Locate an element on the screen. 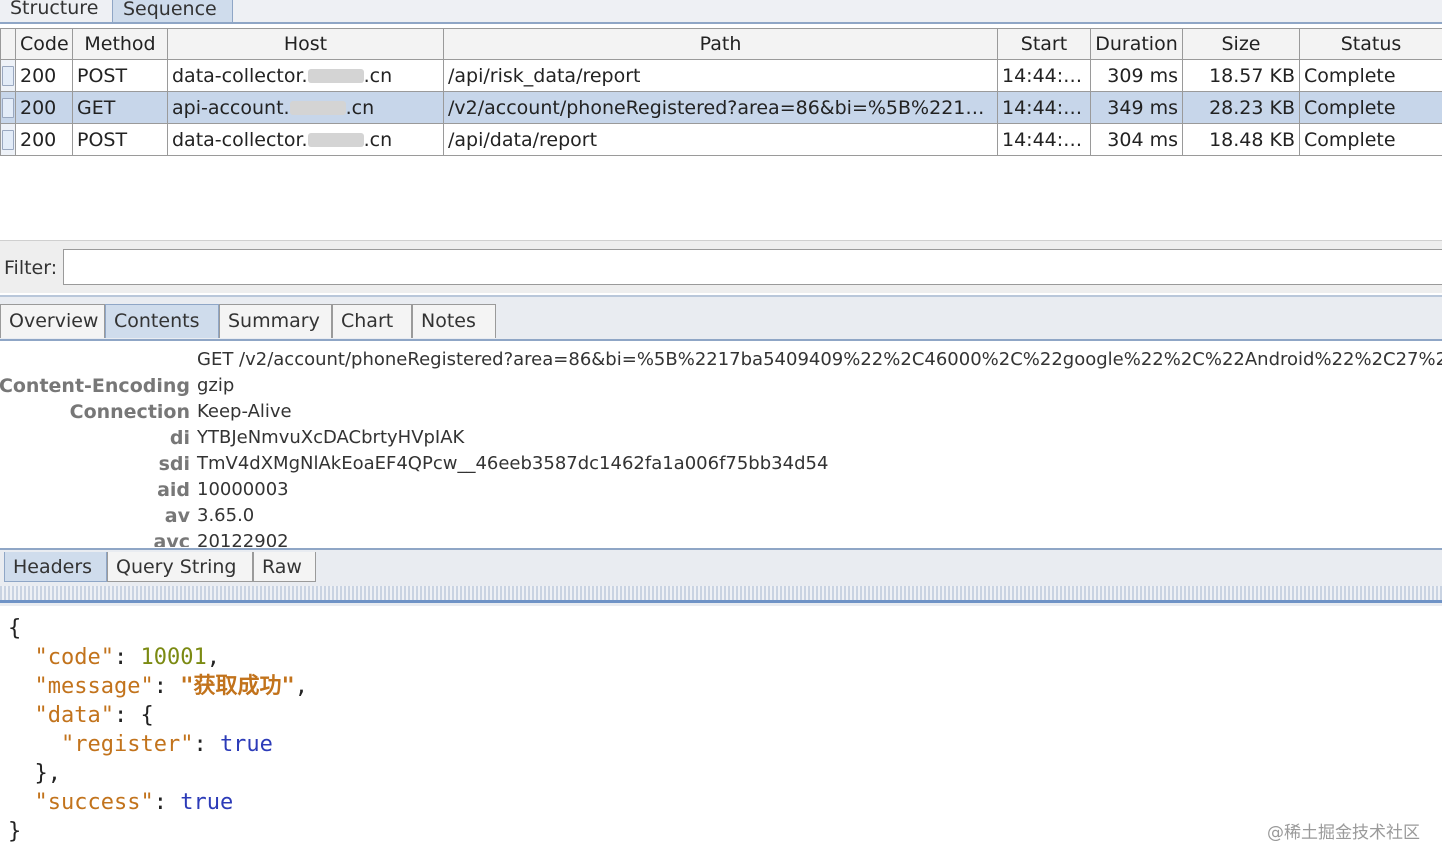  header-row: di YTBJeNmvuXcDACbrtyHVpIAK is located at coordinates (721, 438).